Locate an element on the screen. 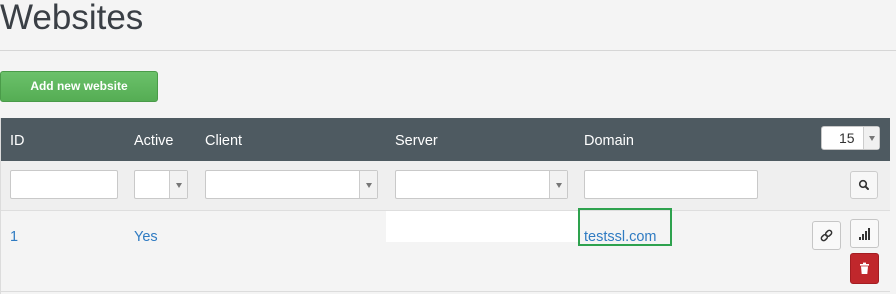 Image resolution: width=896 pixels, height=294 pixels. search-icon is located at coordinates (864, 185).